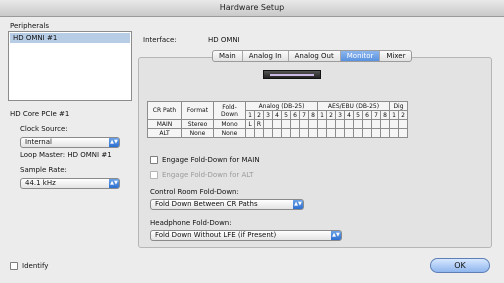  What do you see at coordinates (154, 160) in the screenshot?
I see `engage-main-checkbox` at bounding box center [154, 160].